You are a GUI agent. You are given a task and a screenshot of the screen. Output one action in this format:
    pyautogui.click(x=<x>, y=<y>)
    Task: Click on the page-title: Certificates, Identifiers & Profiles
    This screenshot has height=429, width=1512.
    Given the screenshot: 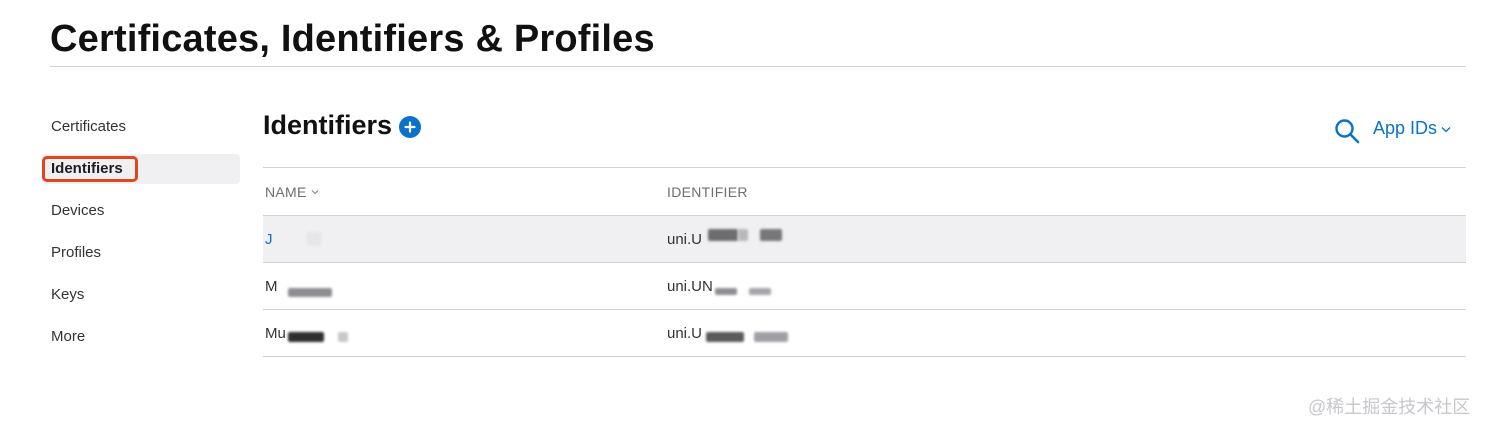 What is the action you would take?
    pyautogui.click(x=352, y=39)
    